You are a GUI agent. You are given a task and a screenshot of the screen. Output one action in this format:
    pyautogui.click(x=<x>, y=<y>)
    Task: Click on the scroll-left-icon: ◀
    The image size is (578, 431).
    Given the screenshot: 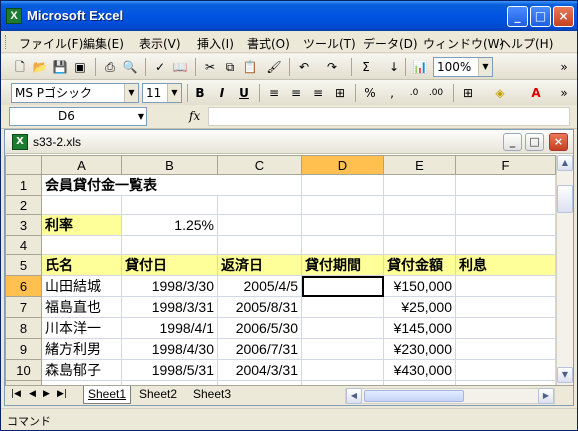 What is the action you would take?
    pyautogui.click(x=354, y=396)
    